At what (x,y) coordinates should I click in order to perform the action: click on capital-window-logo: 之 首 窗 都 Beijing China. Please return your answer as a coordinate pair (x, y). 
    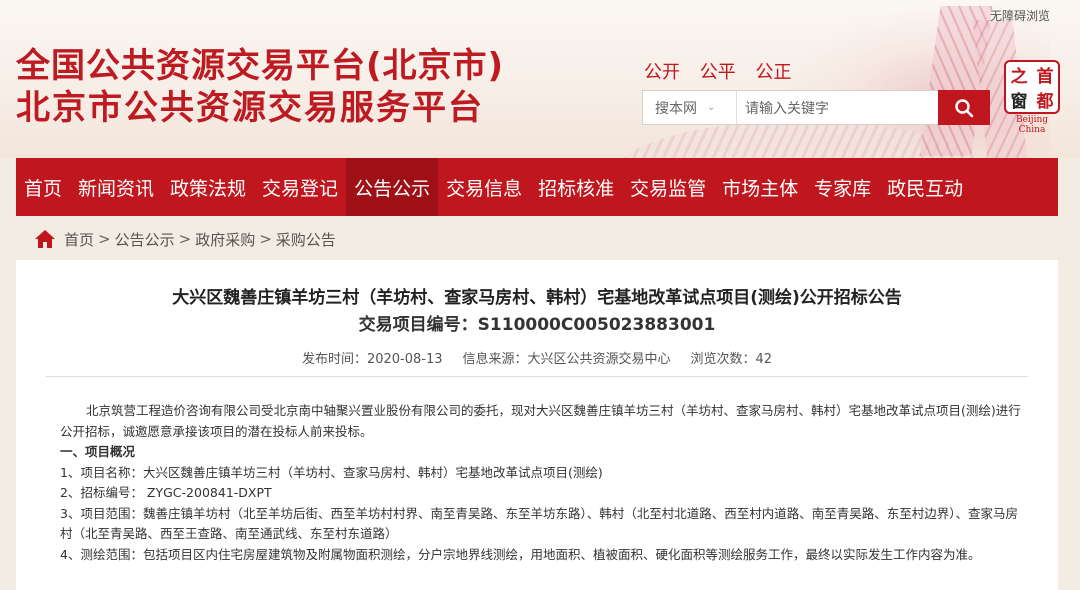
    Looking at the image, I should click on (1032, 97).